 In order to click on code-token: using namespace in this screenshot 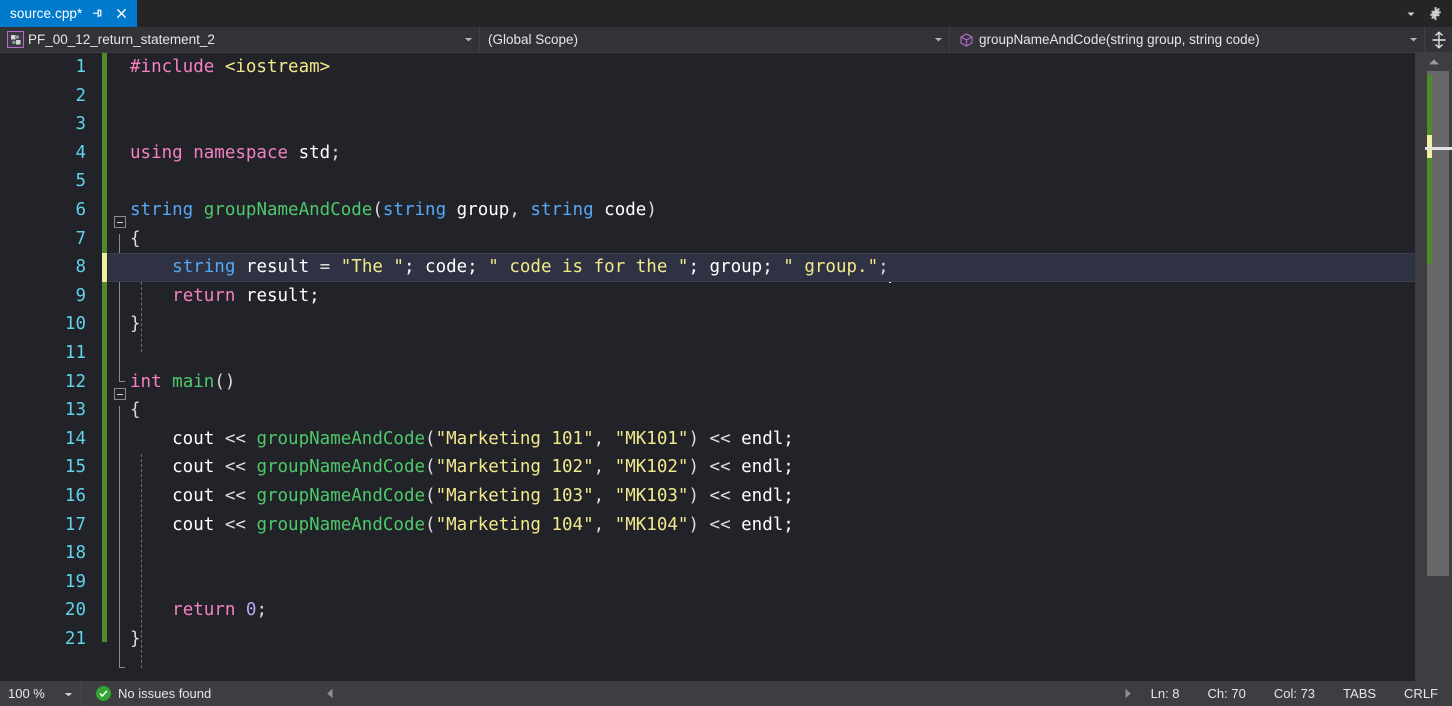, I will do `click(214, 152)`.